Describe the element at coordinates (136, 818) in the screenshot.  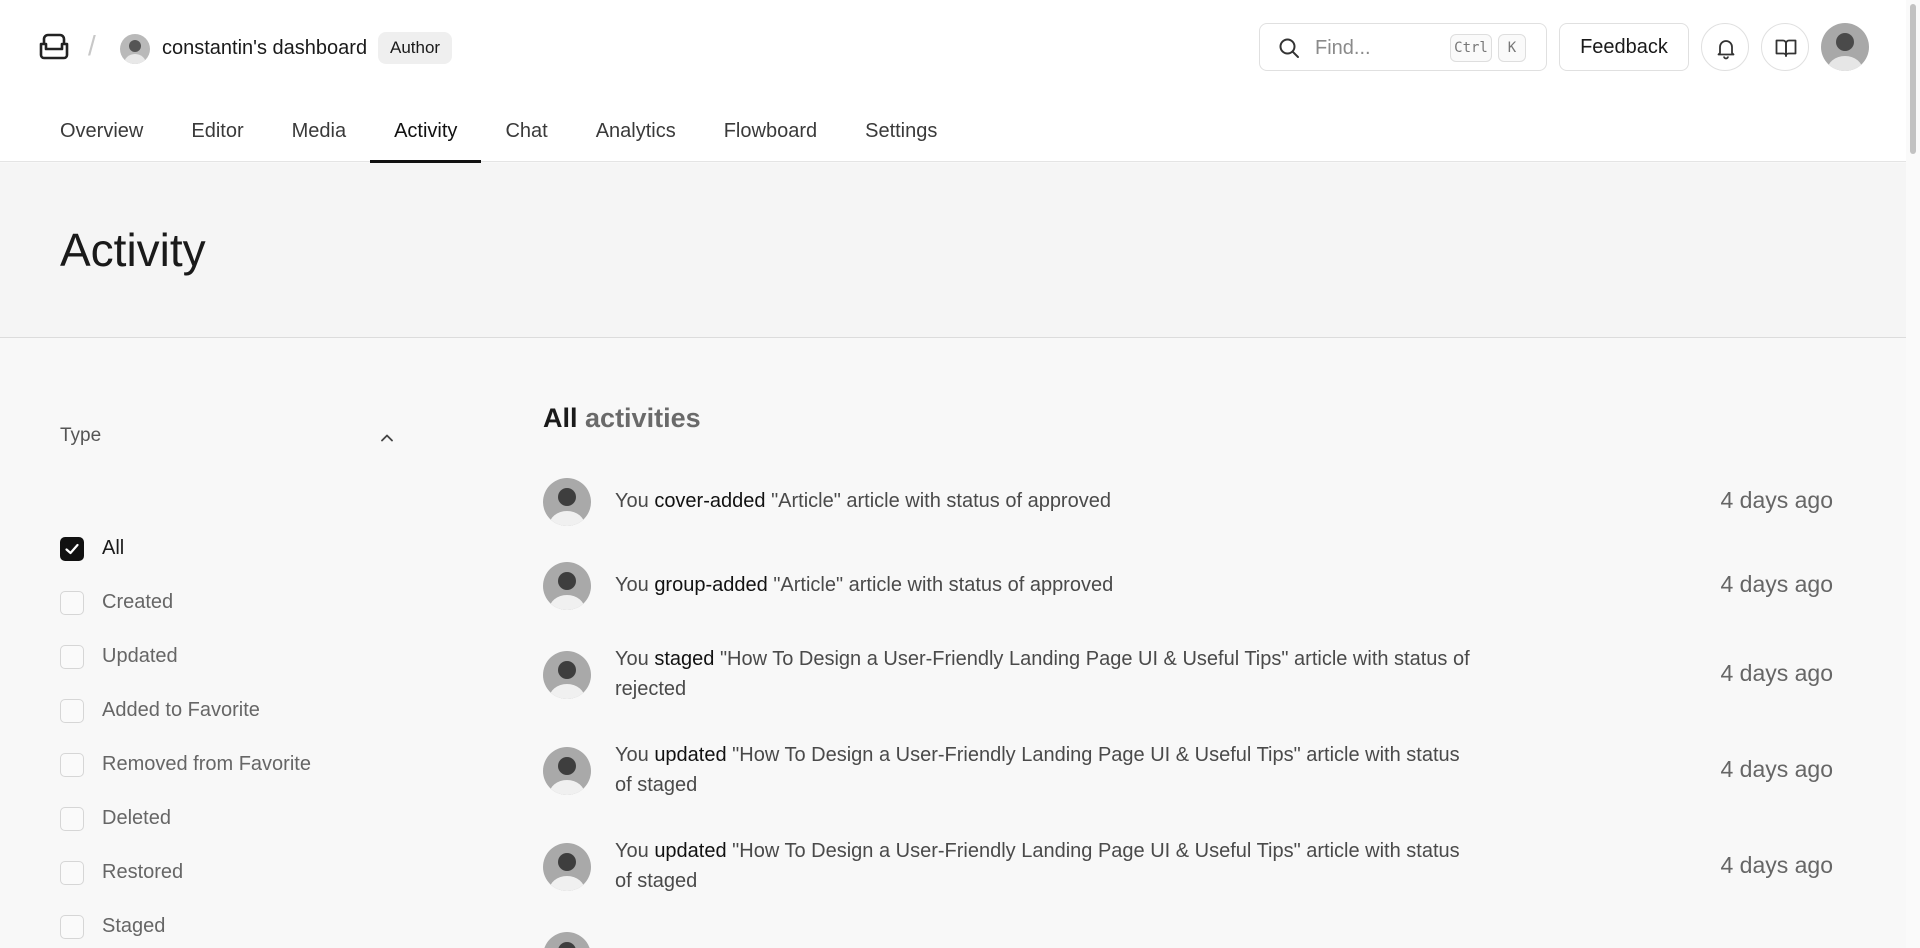
I see `filter-label: Deleted` at that location.